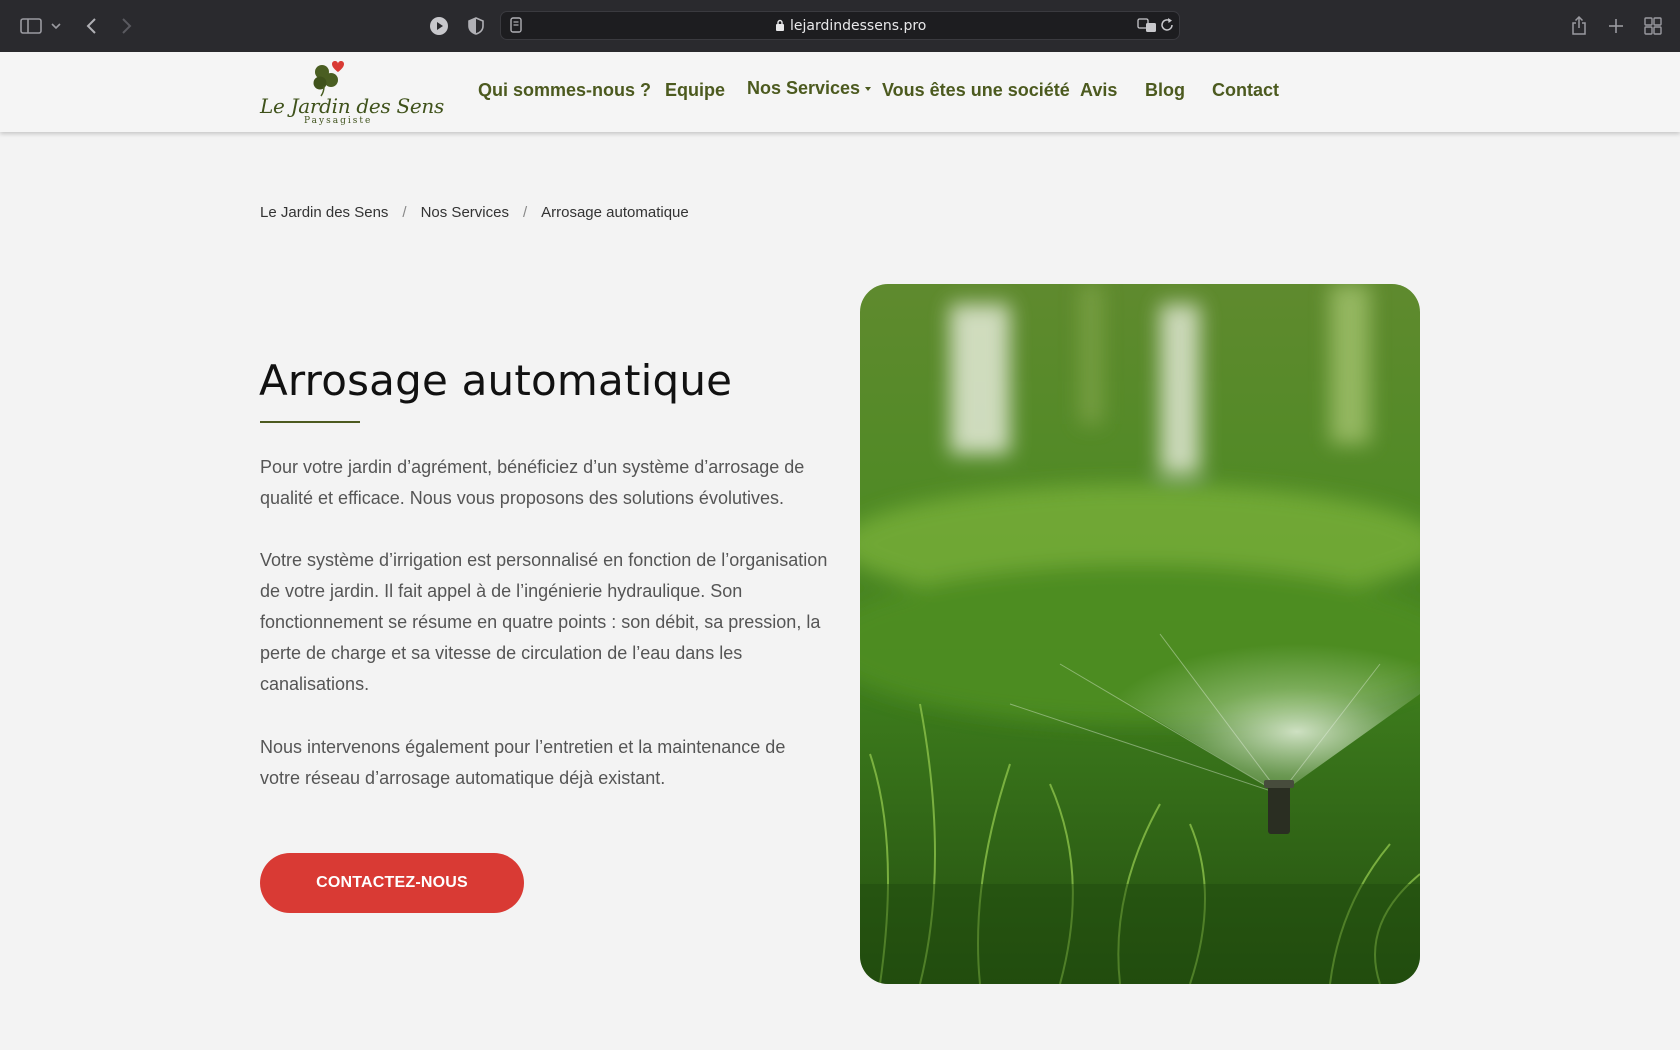 This screenshot has width=1680, height=1050. Describe the element at coordinates (392, 883) in the screenshot. I see `contact-button: CONTACTEZ-NOUS` at that location.